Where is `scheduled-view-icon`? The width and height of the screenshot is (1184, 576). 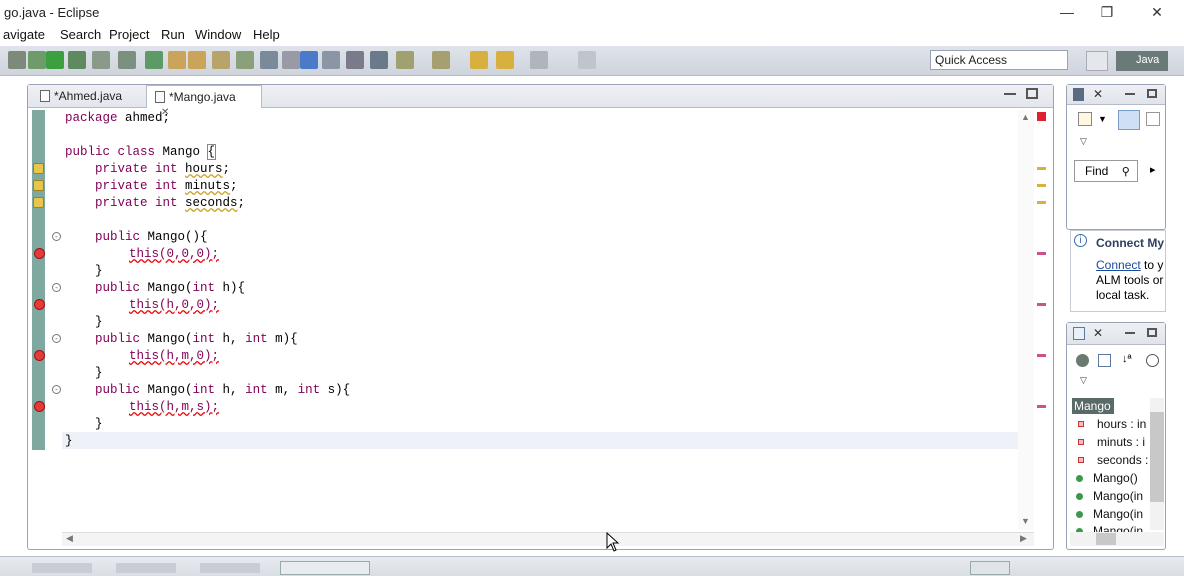
scheduled-view-icon is located at coordinates (1153, 119).